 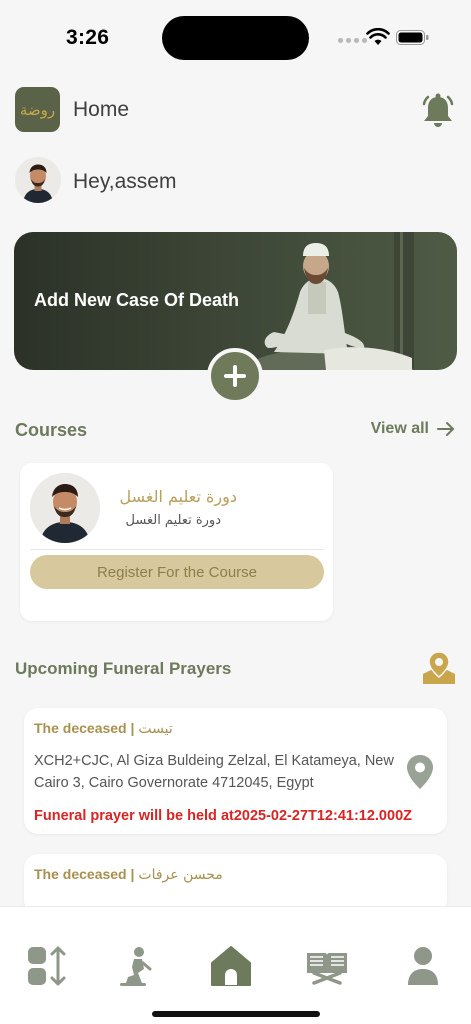 I want to click on prayer-icon, so click(x=136, y=966).